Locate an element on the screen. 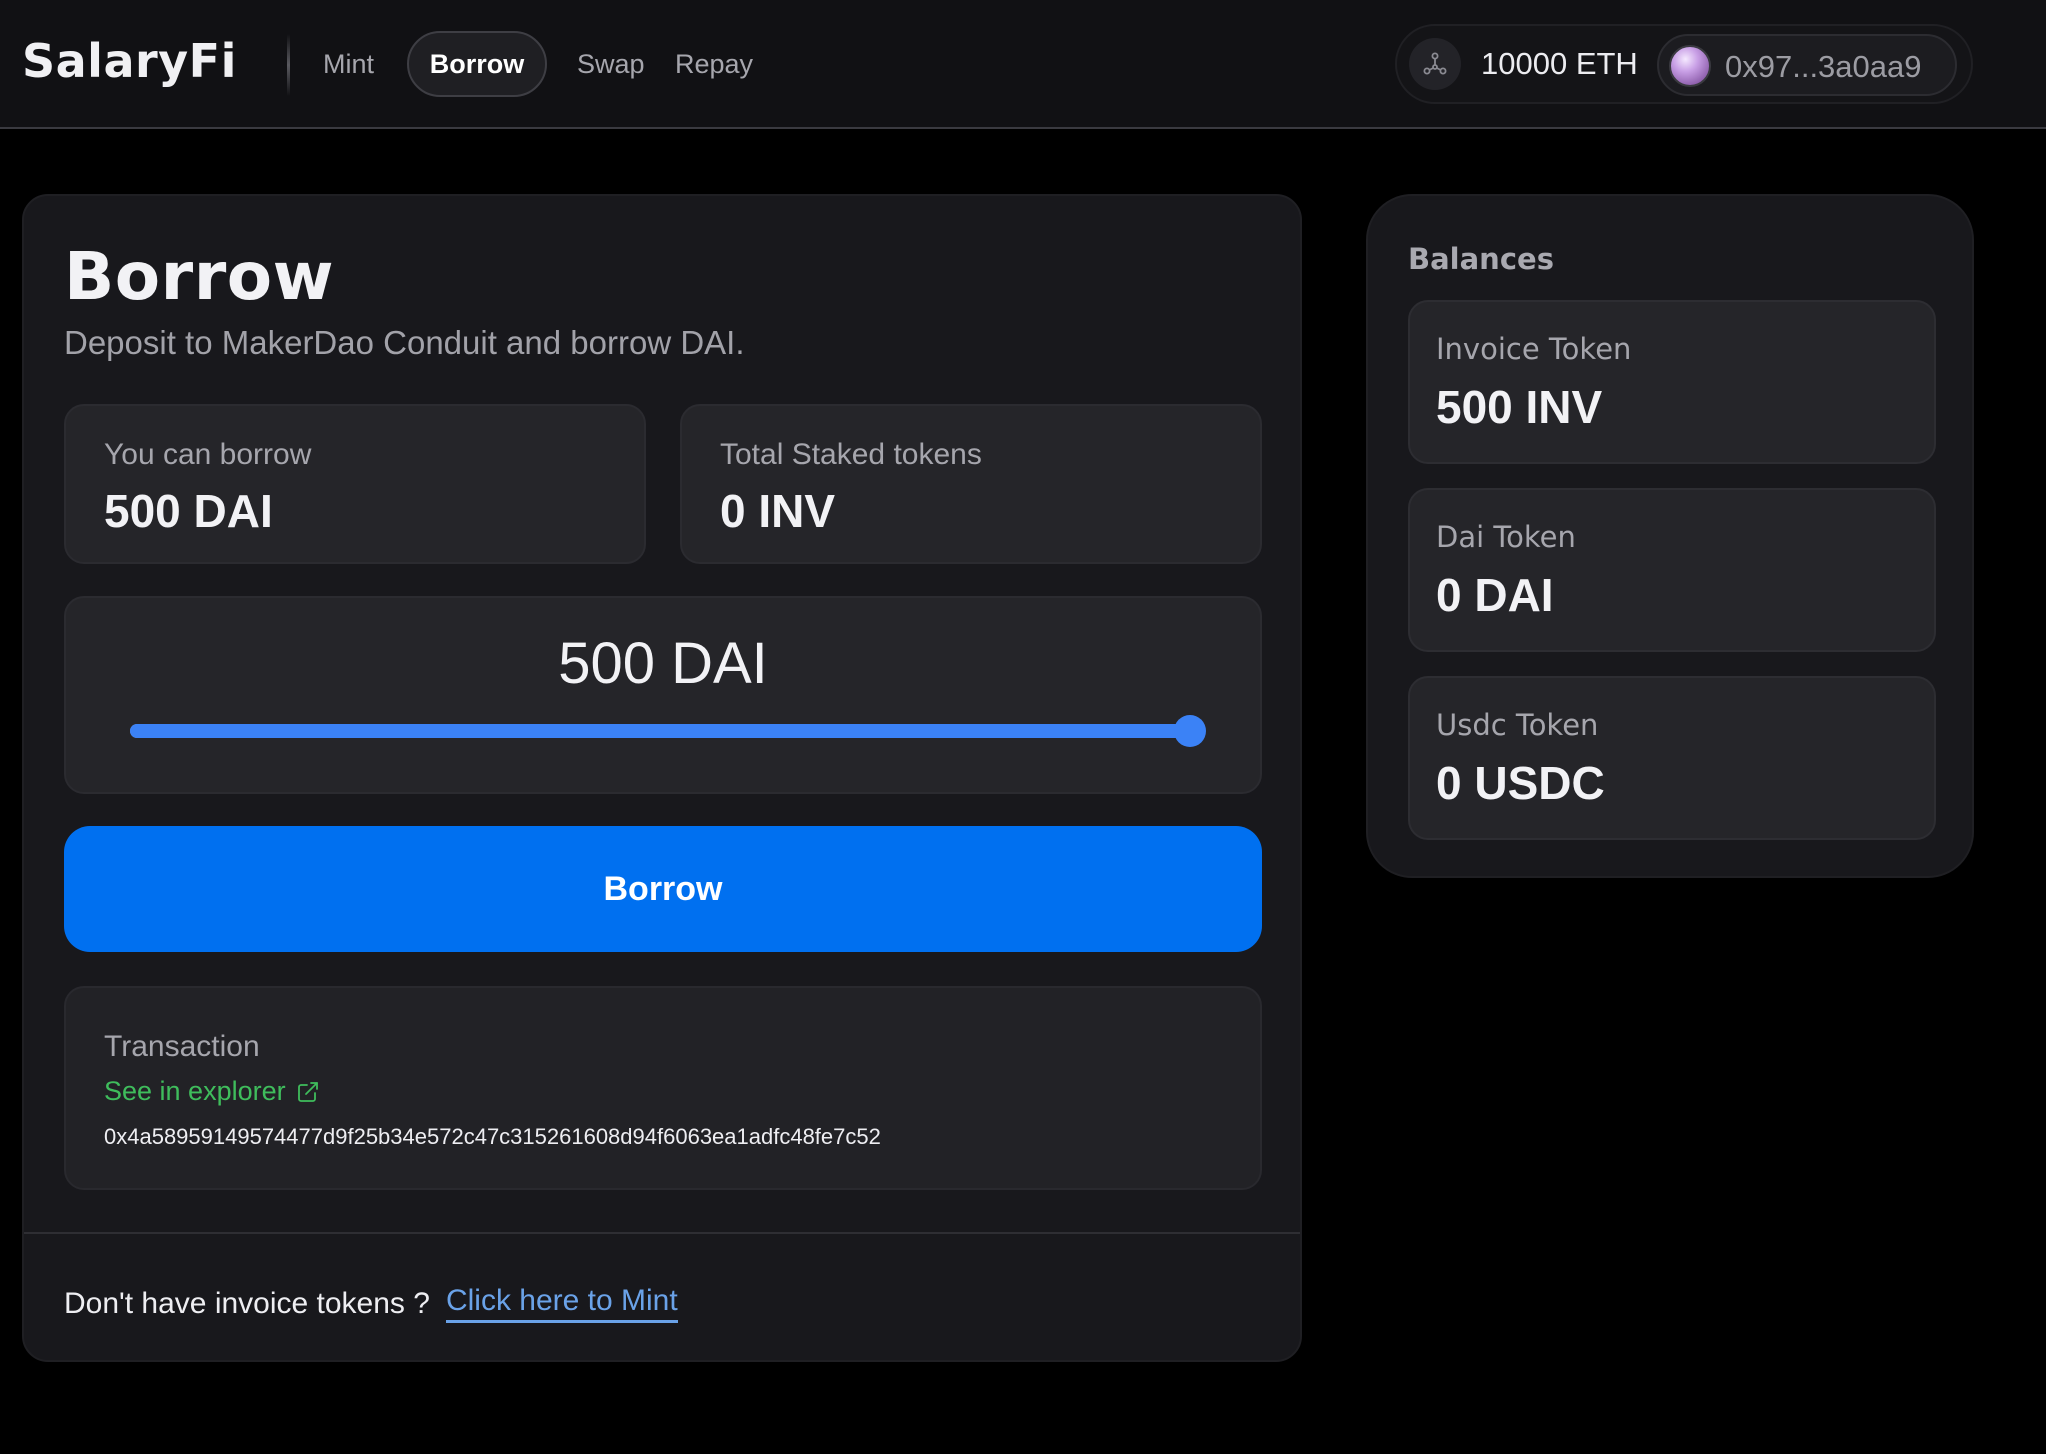  staked-stat: Total Staked tokens 0 INV is located at coordinates (971, 484).